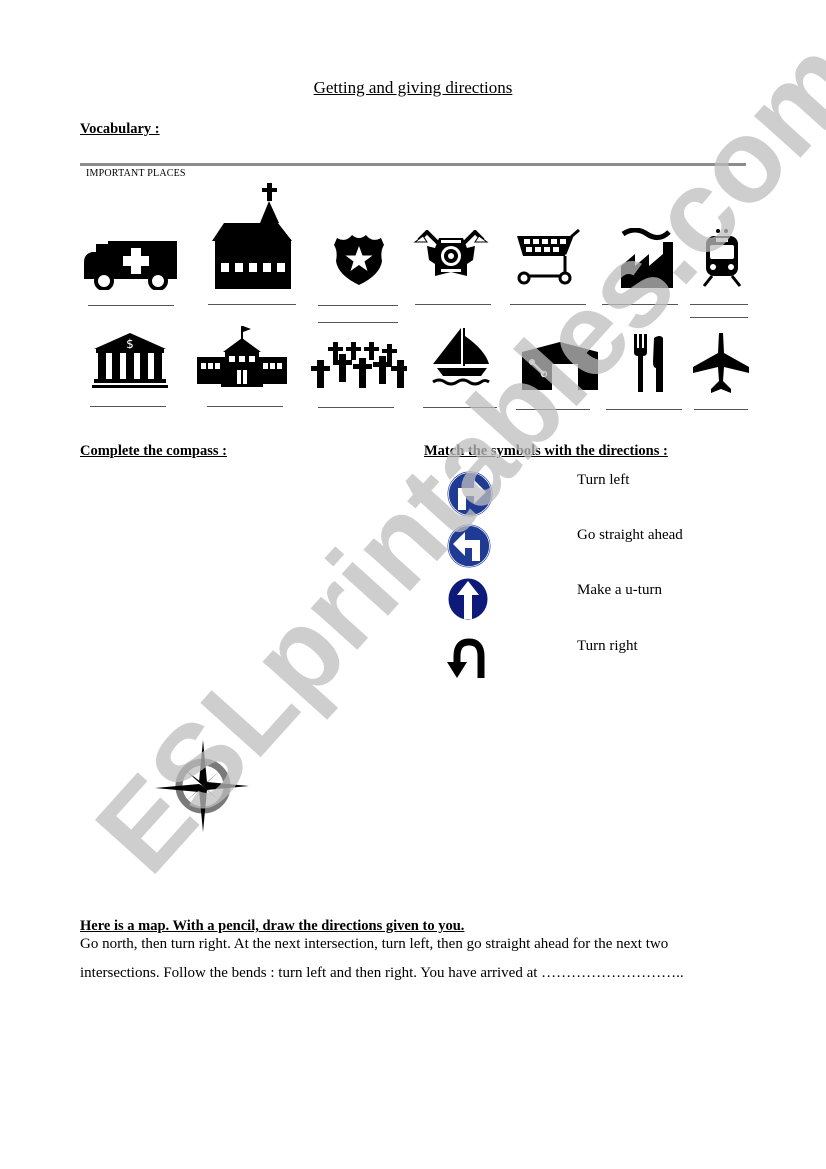 This screenshot has height=1169, width=826. What do you see at coordinates (120, 129) in the screenshot?
I see `vocabulary-heading: Vocabulary :` at bounding box center [120, 129].